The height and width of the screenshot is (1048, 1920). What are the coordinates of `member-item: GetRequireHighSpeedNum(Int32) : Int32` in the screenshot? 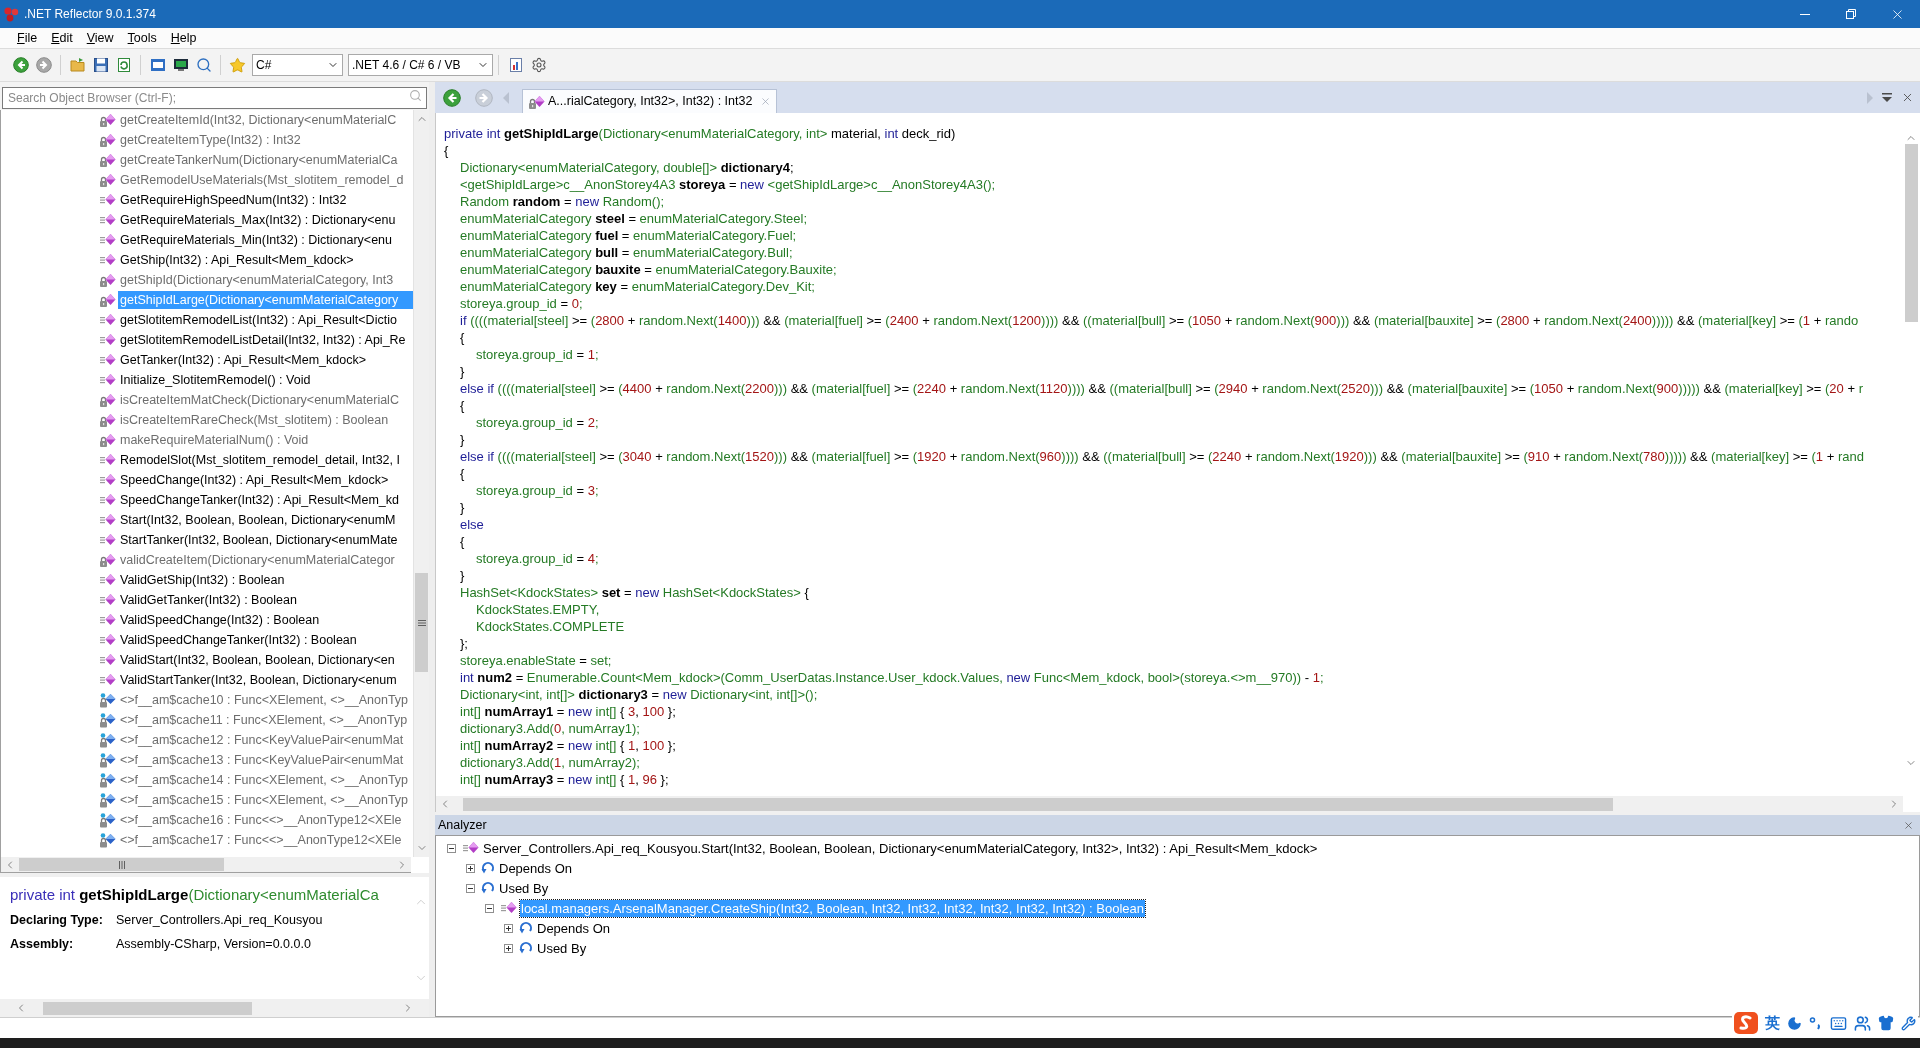 It's located at (265, 200).